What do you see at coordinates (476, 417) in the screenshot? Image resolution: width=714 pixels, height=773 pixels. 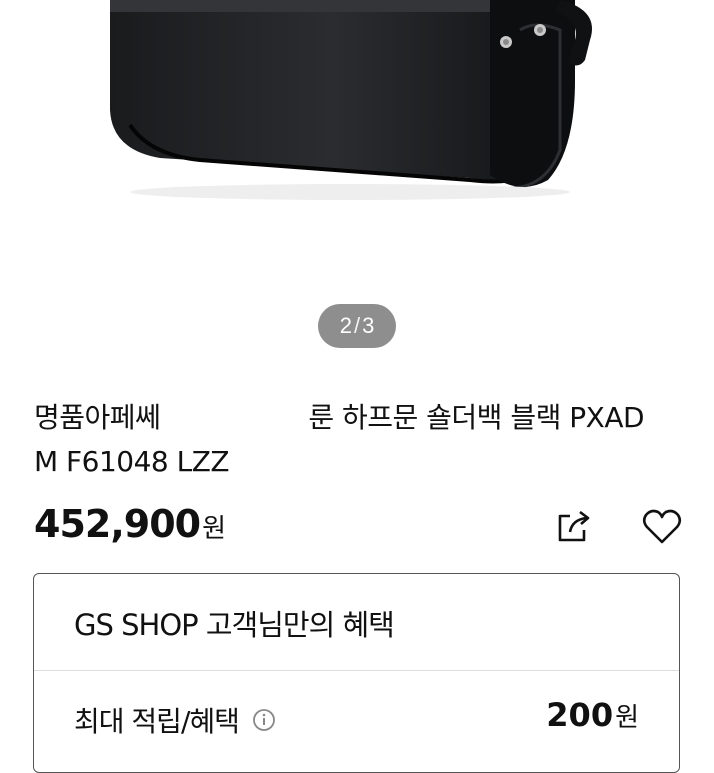 I see `product-title-name: 룬 하프문 숄더백 블랙 PXAD` at bounding box center [476, 417].